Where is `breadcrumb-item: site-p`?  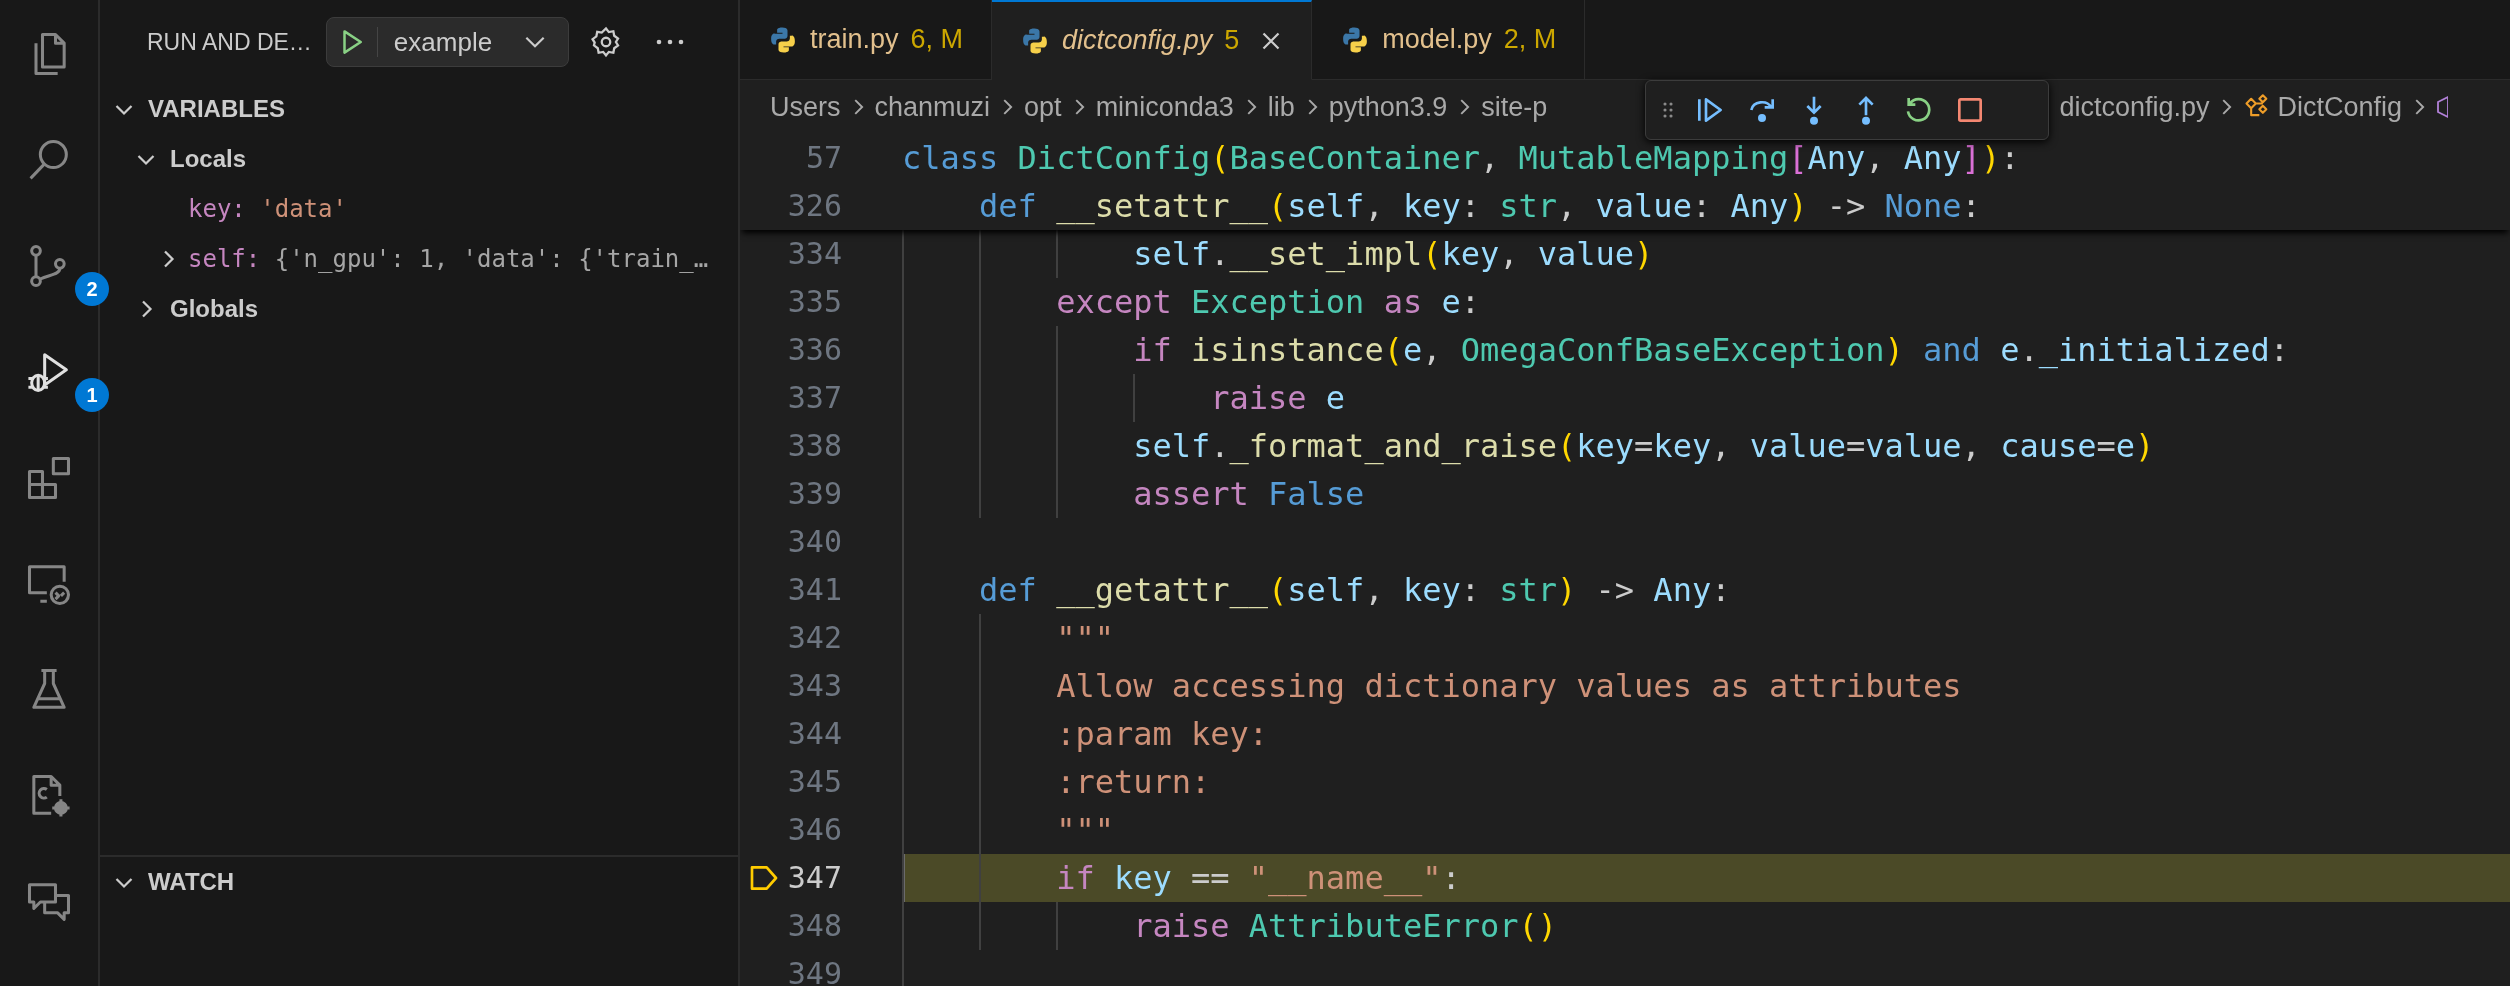
breadcrumb-item: site-p is located at coordinates (1514, 107).